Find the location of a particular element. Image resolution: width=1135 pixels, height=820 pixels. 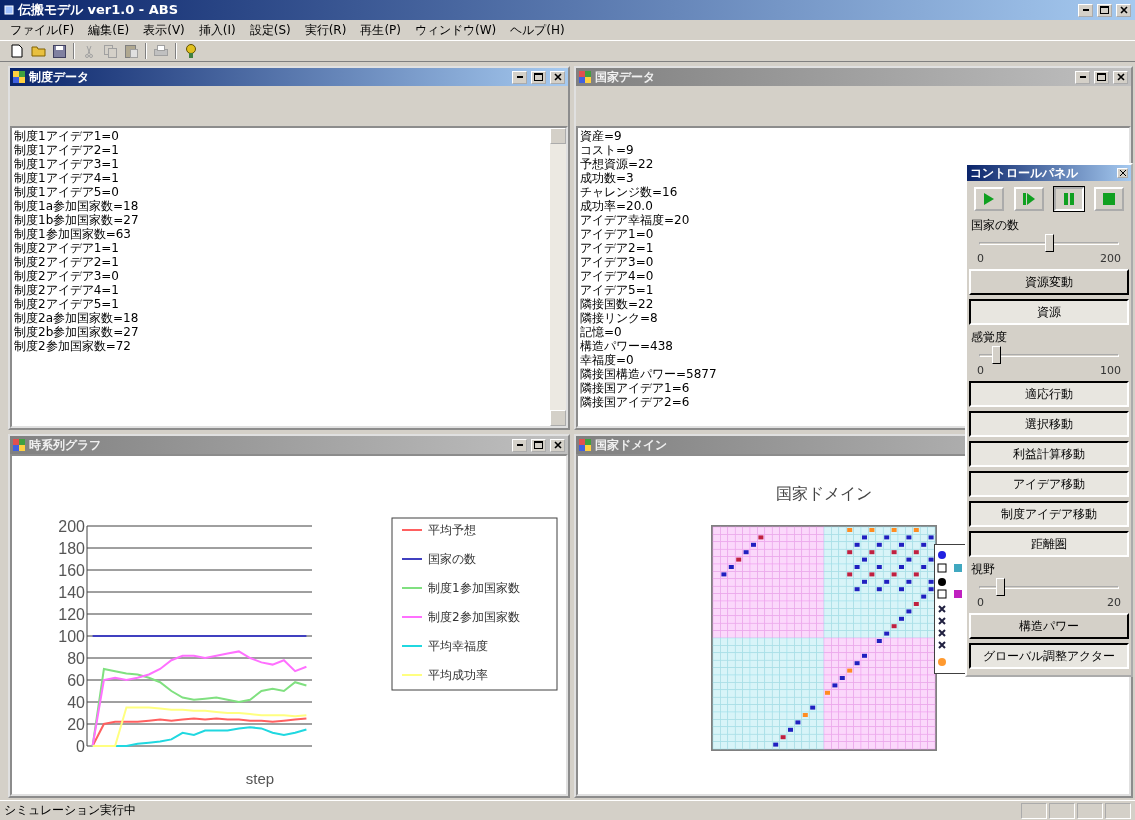

minimize-icon is located at coordinates (519, 77).